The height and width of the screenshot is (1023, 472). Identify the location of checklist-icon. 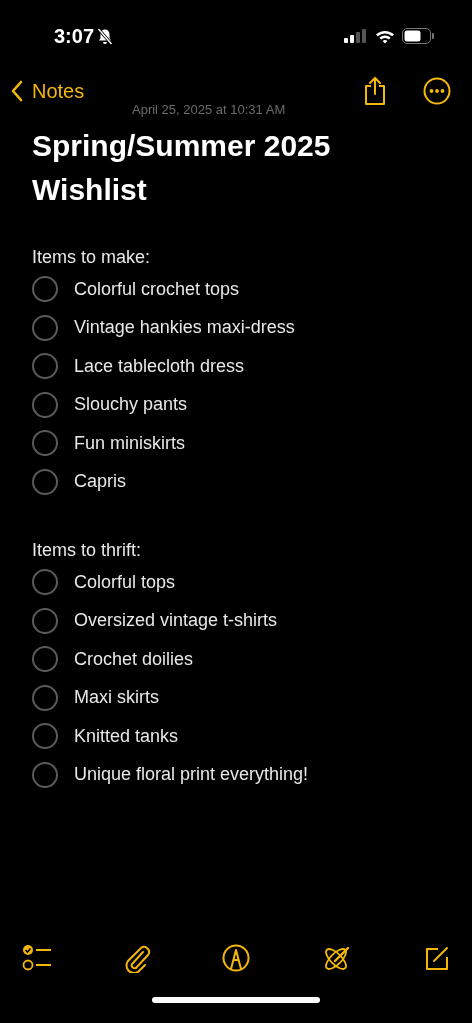
(37, 958).